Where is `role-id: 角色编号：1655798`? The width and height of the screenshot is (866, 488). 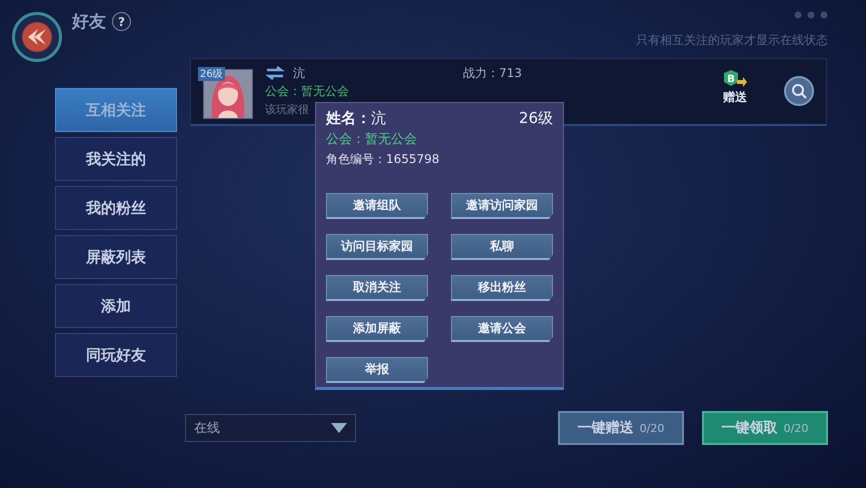 role-id: 角色编号：1655798 is located at coordinates (383, 159).